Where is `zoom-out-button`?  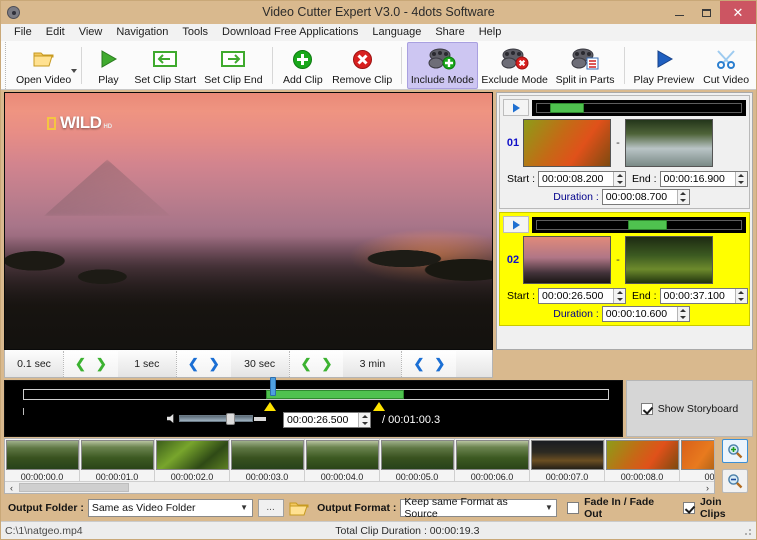
zoom-out-button is located at coordinates (735, 481).